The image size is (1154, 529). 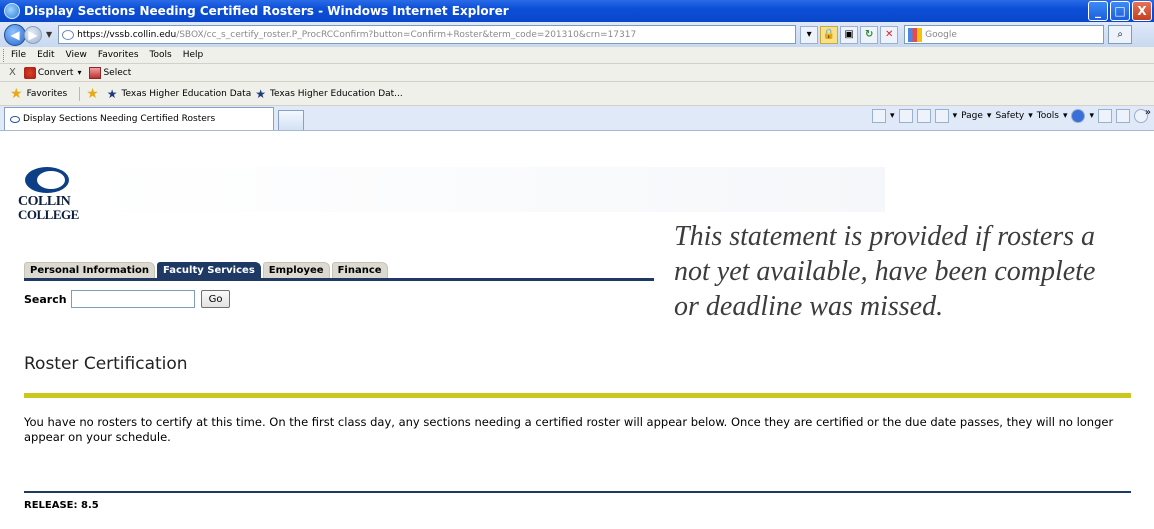 What do you see at coordinates (80, 93) in the screenshot?
I see `favorites-separator` at bounding box center [80, 93].